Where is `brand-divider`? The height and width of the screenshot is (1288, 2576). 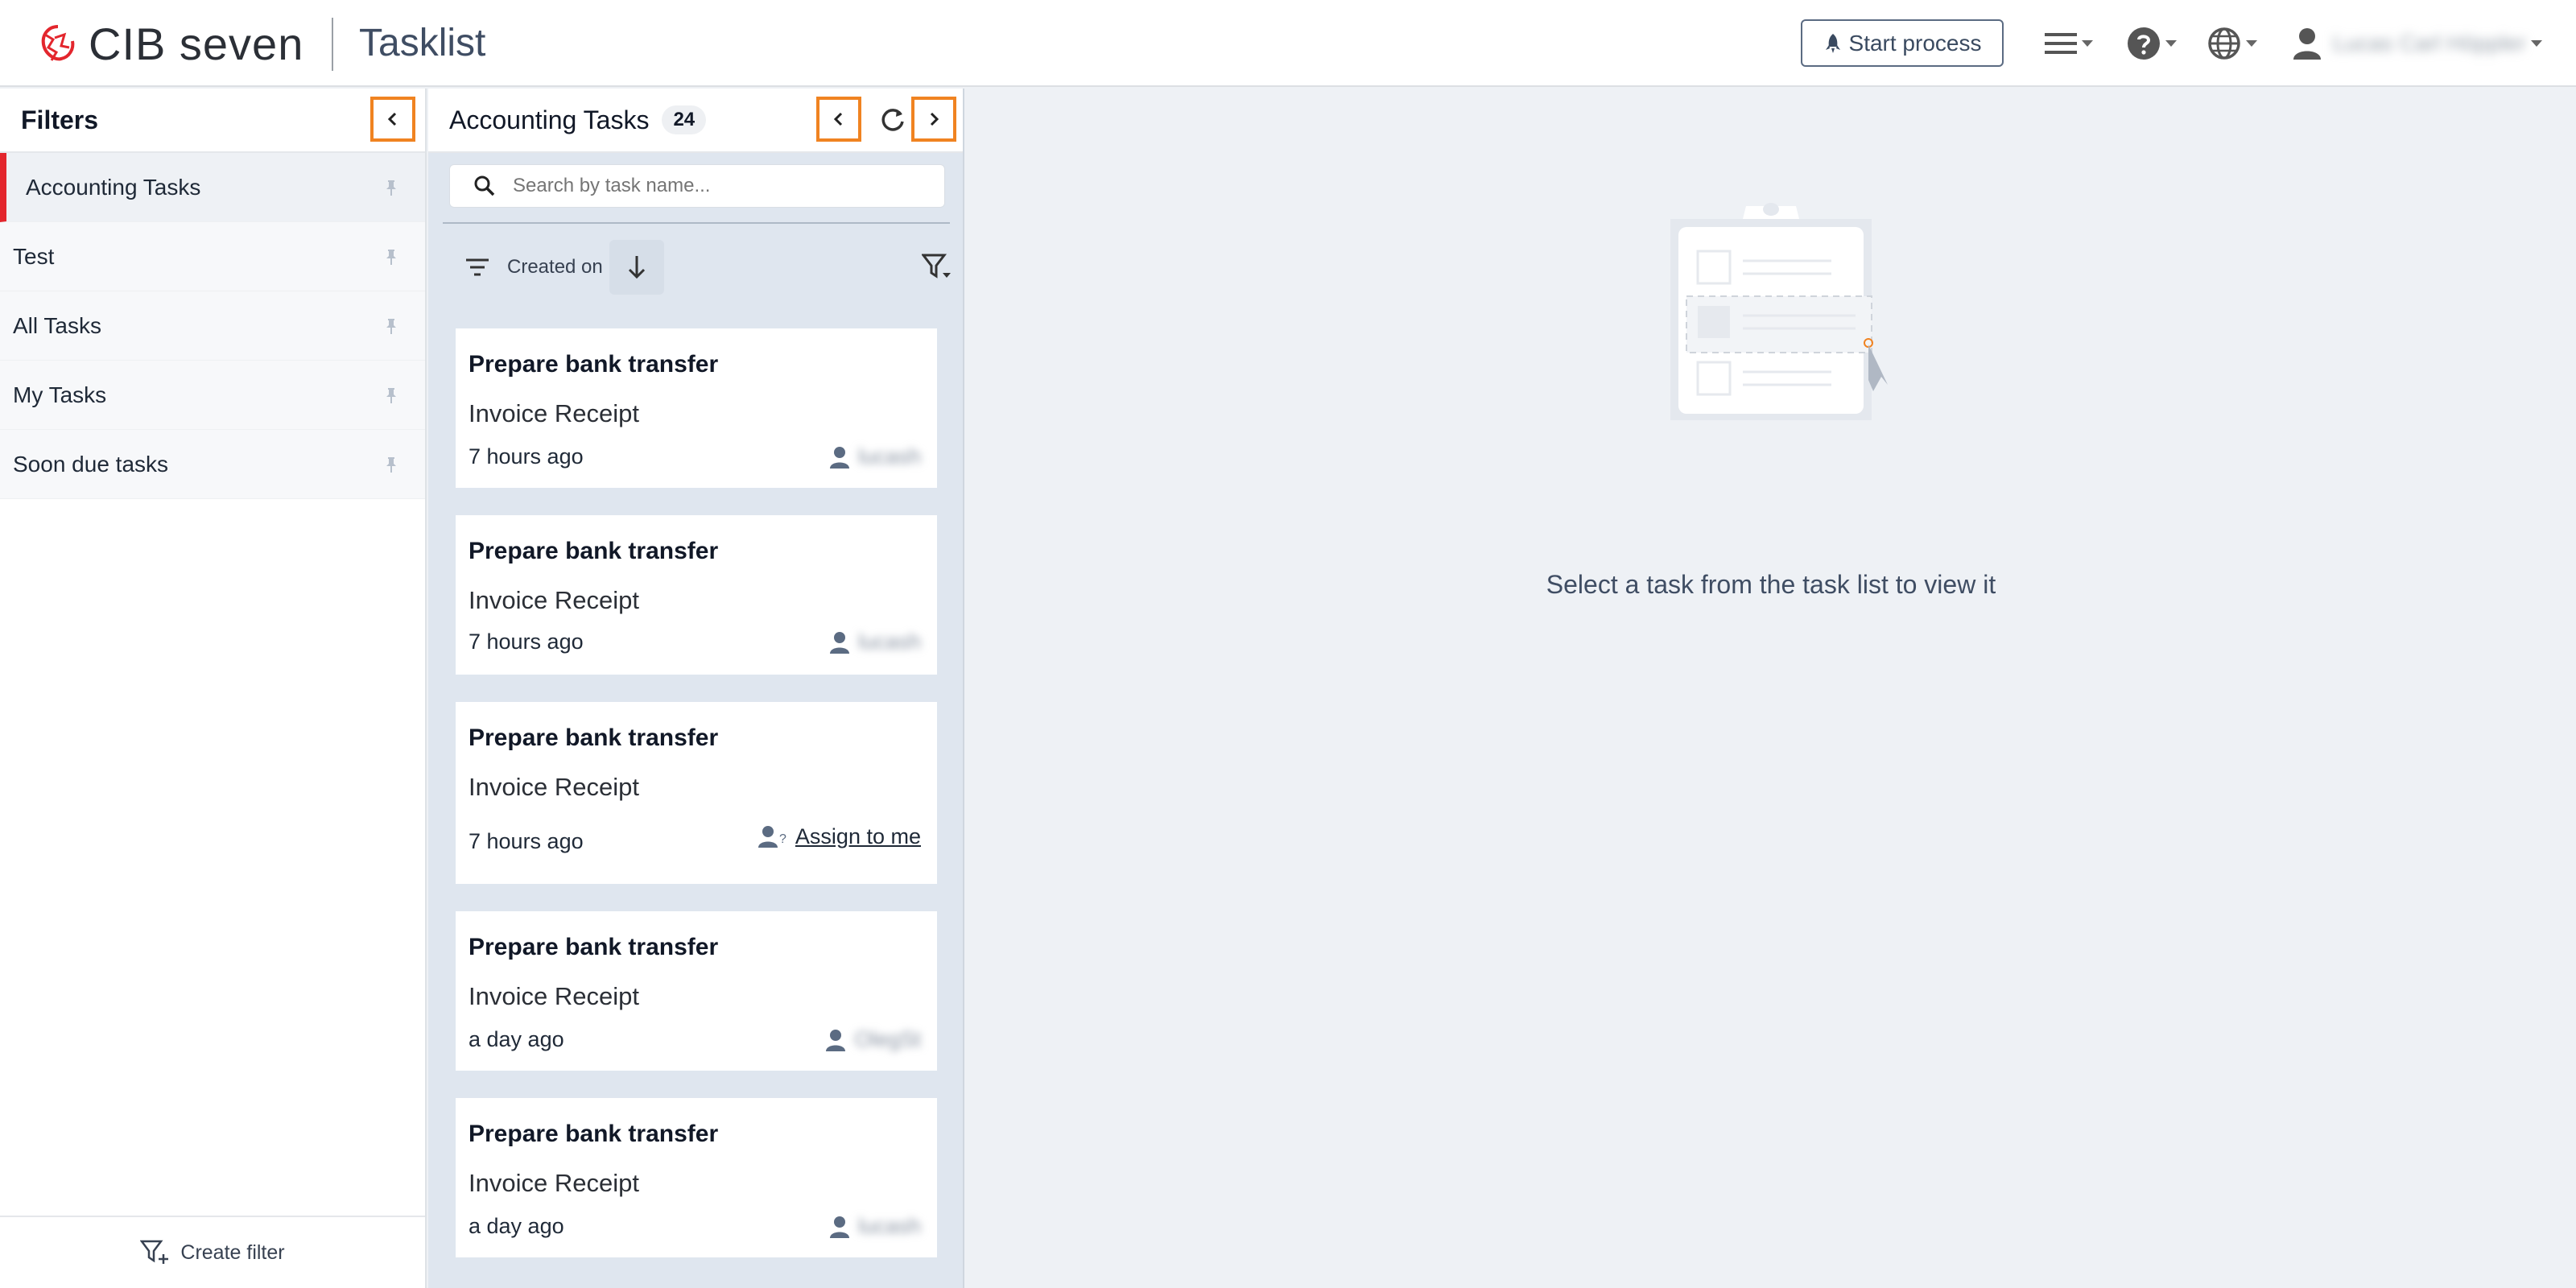 brand-divider is located at coordinates (332, 44).